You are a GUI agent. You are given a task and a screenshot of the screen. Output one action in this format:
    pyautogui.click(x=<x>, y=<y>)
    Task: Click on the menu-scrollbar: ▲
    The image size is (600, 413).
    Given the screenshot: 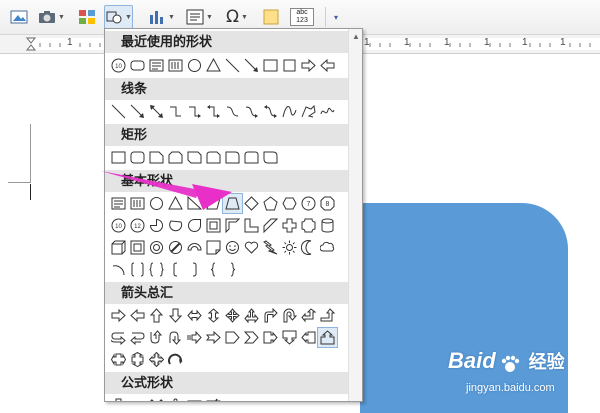 What is the action you would take?
    pyautogui.click(x=355, y=215)
    